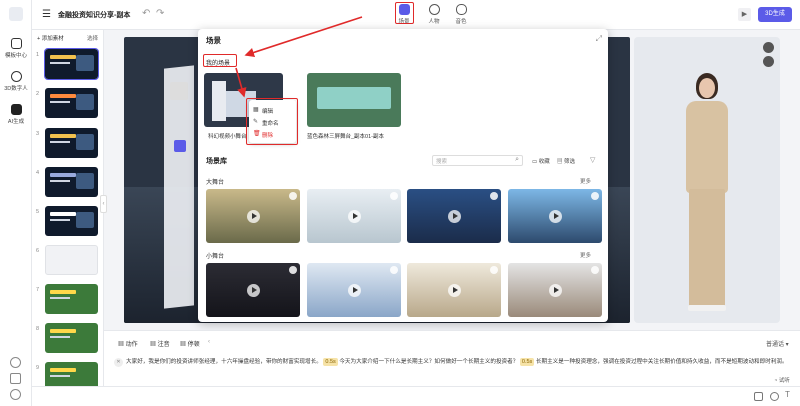 The width and height of the screenshot is (800, 406). What do you see at coordinates (118, 362) in the screenshot?
I see `close-icon: ✕` at bounding box center [118, 362].